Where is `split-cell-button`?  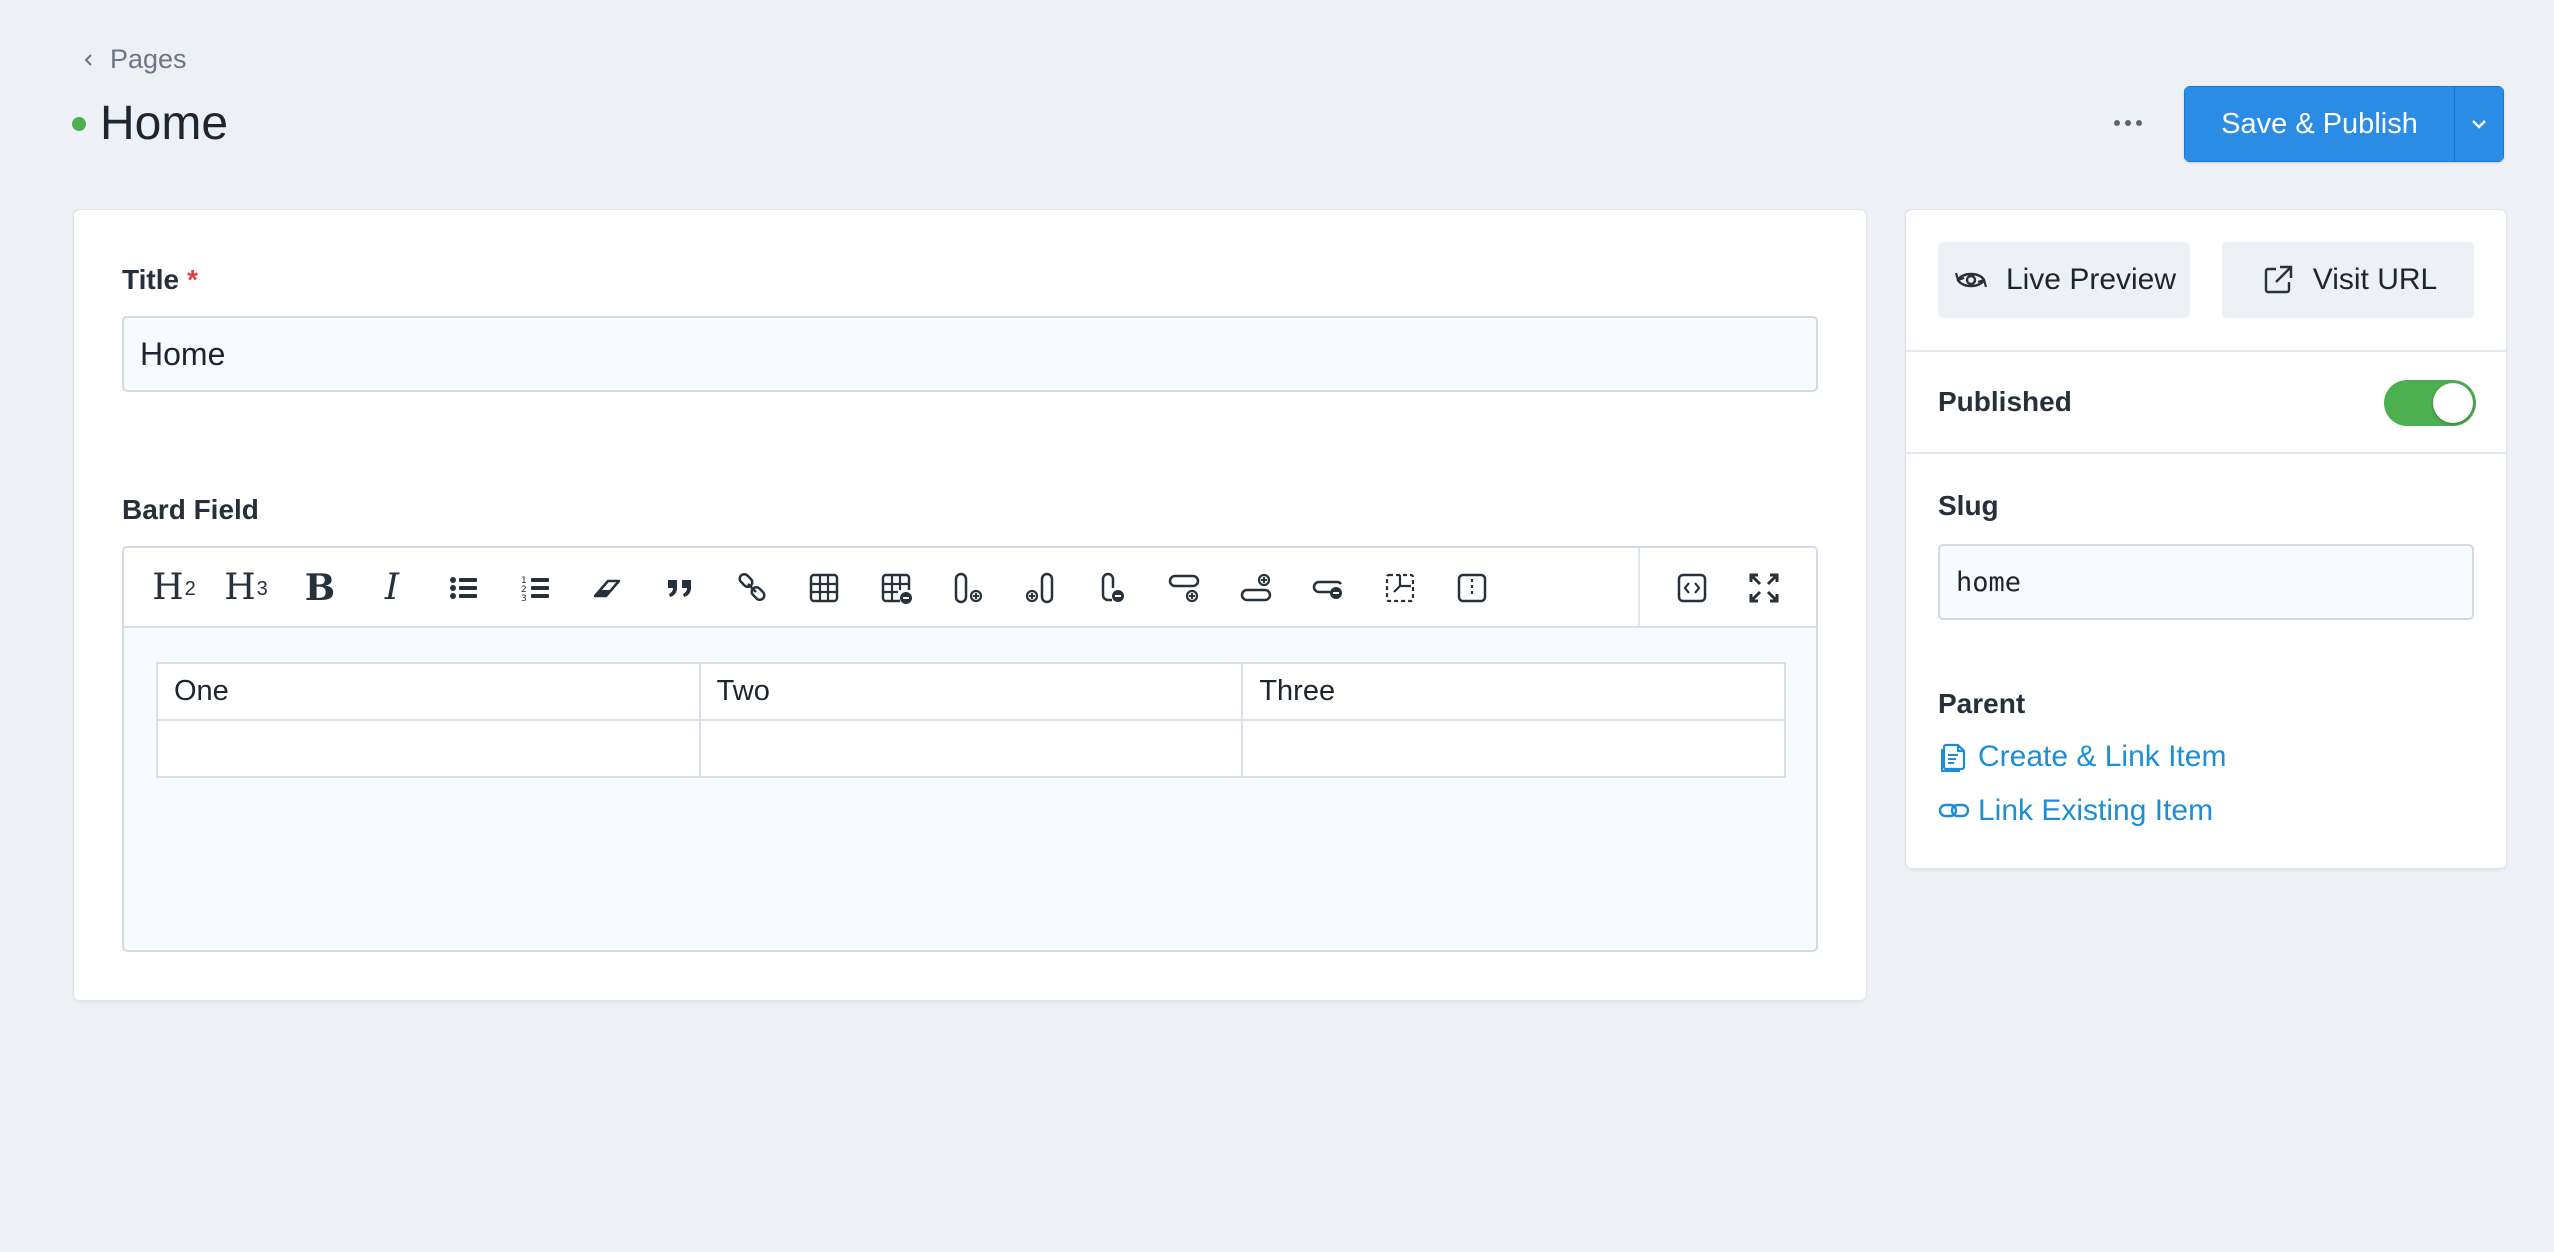 split-cell-button is located at coordinates (1472, 588).